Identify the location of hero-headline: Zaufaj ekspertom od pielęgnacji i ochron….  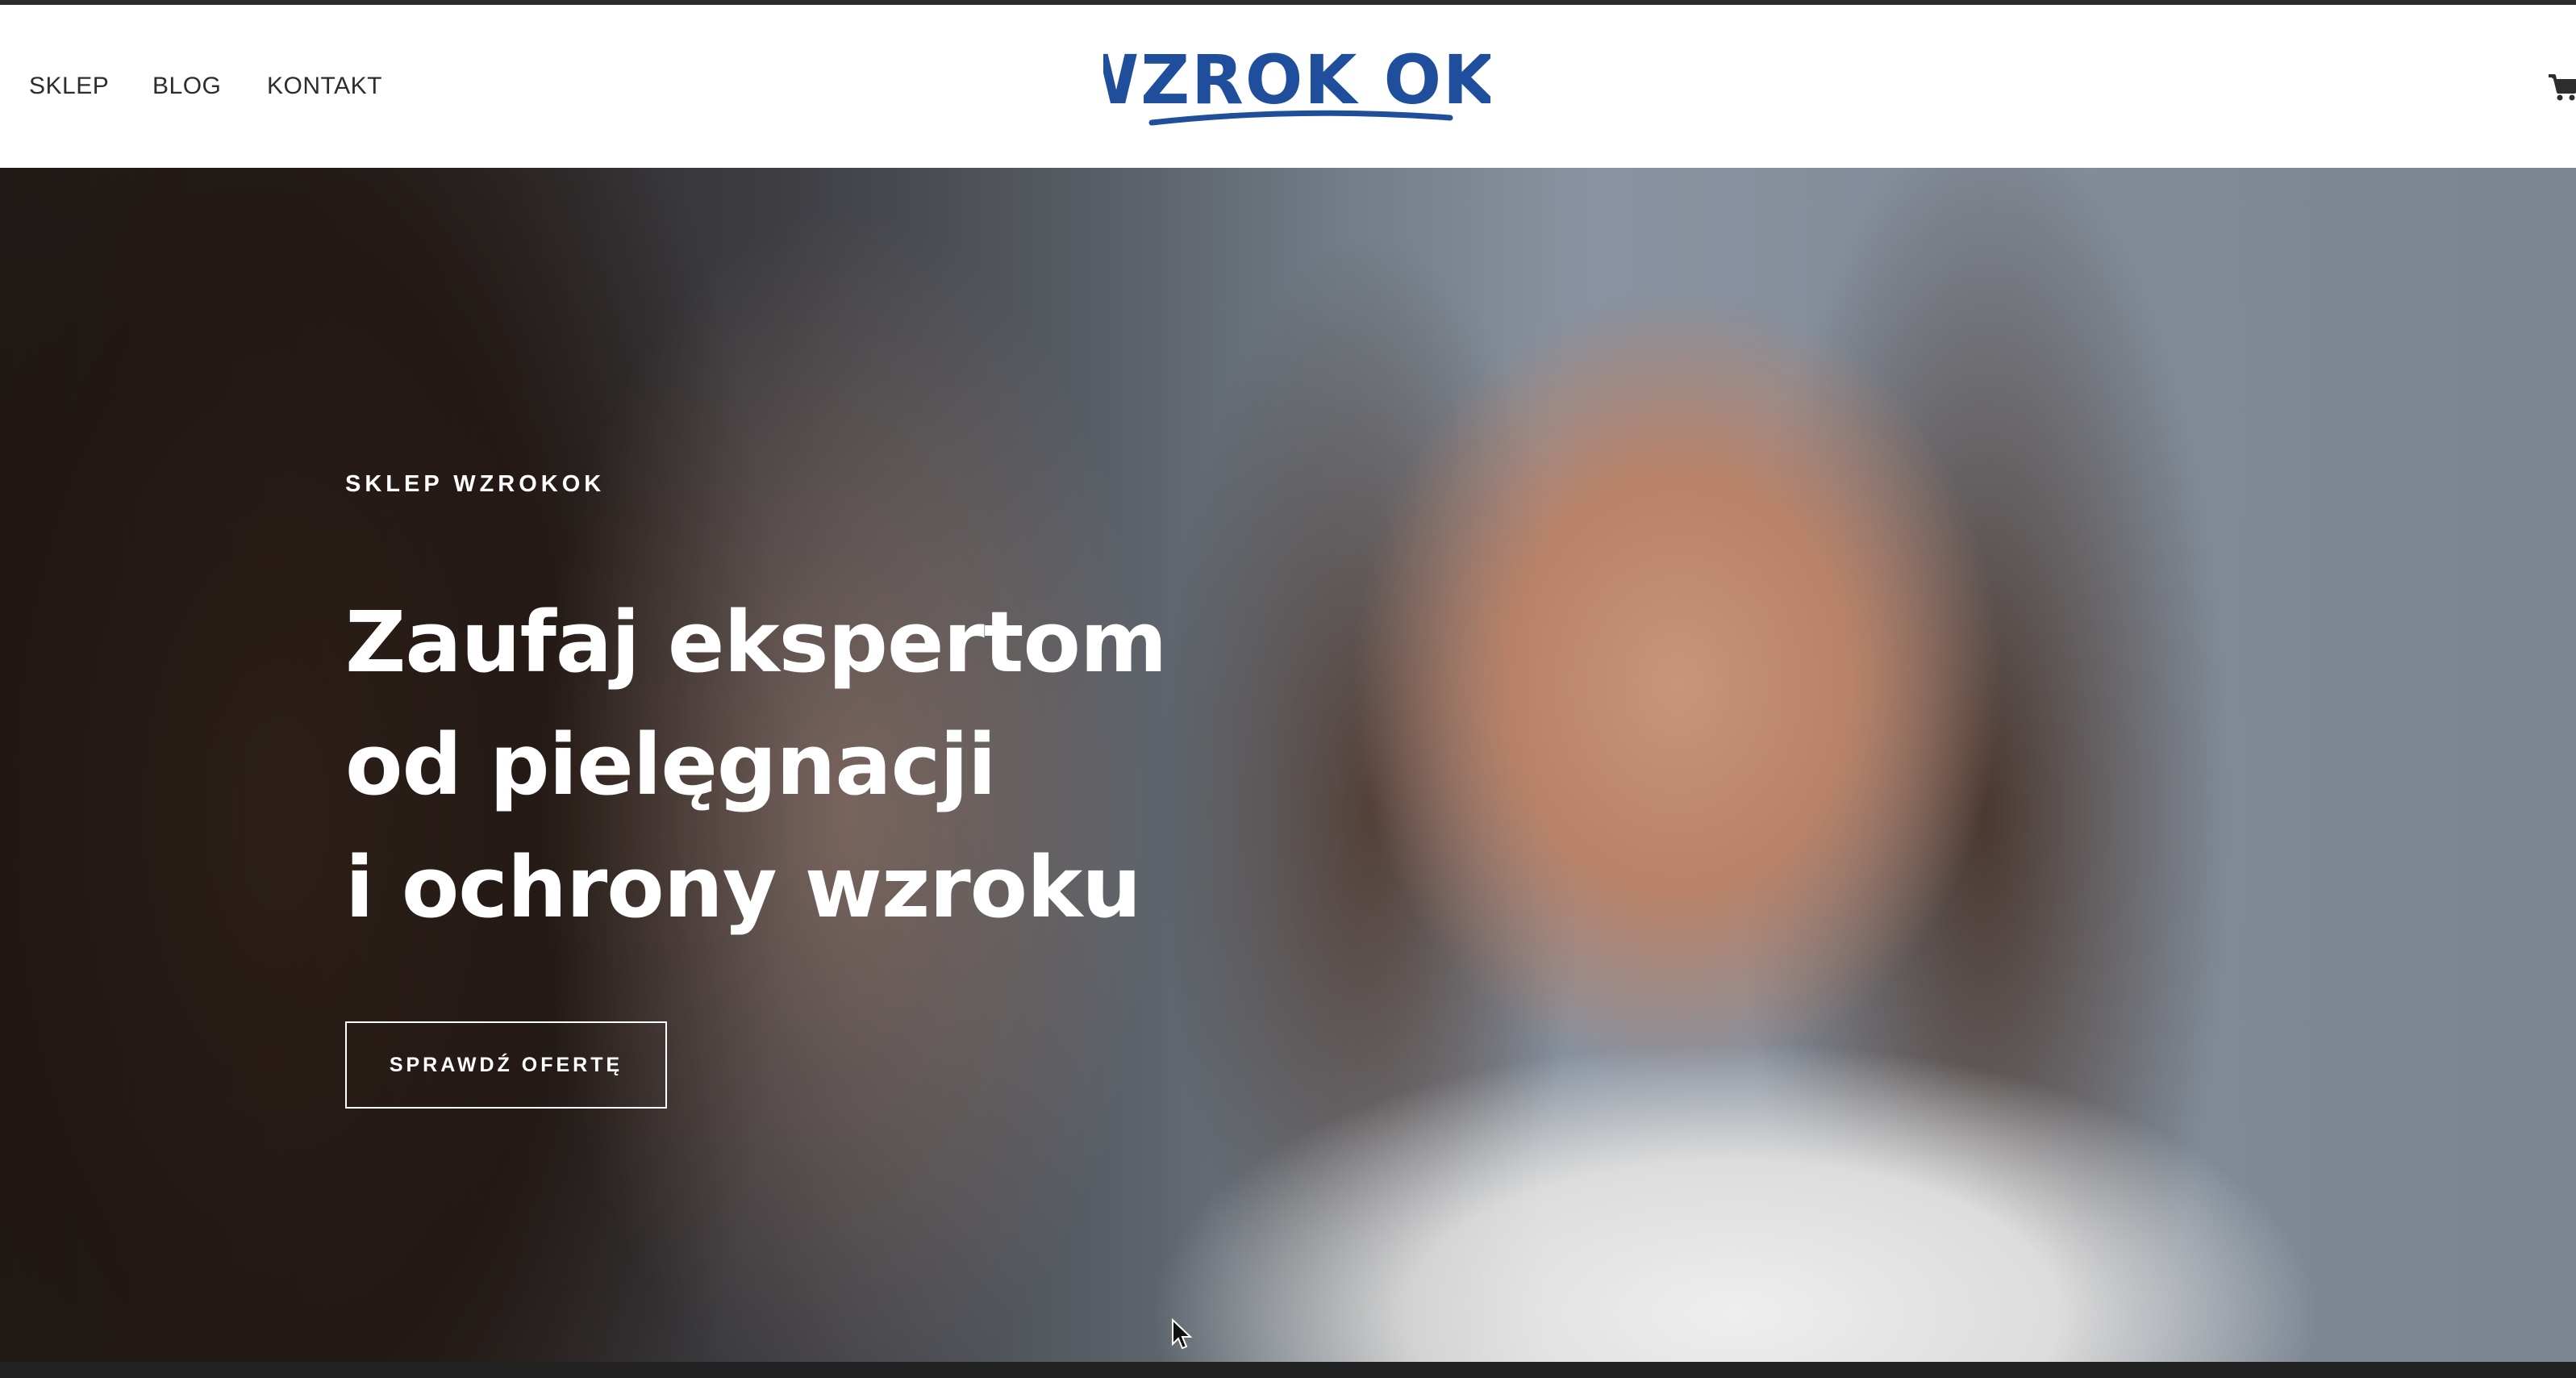
(788, 765).